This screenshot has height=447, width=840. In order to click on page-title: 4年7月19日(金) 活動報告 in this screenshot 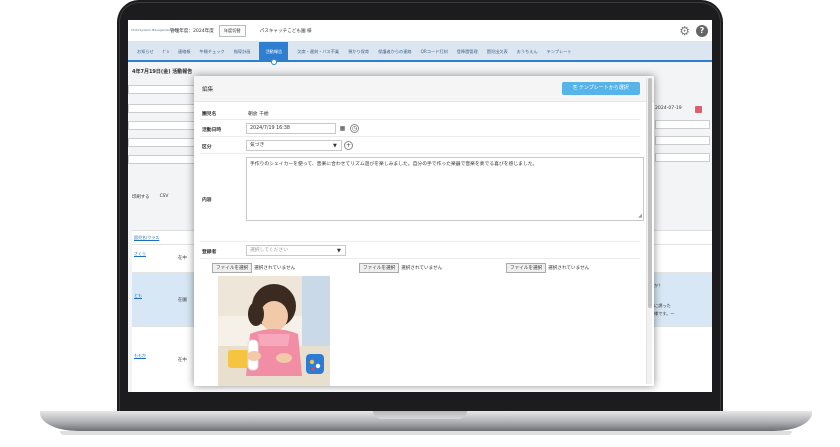, I will do `click(162, 72)`.